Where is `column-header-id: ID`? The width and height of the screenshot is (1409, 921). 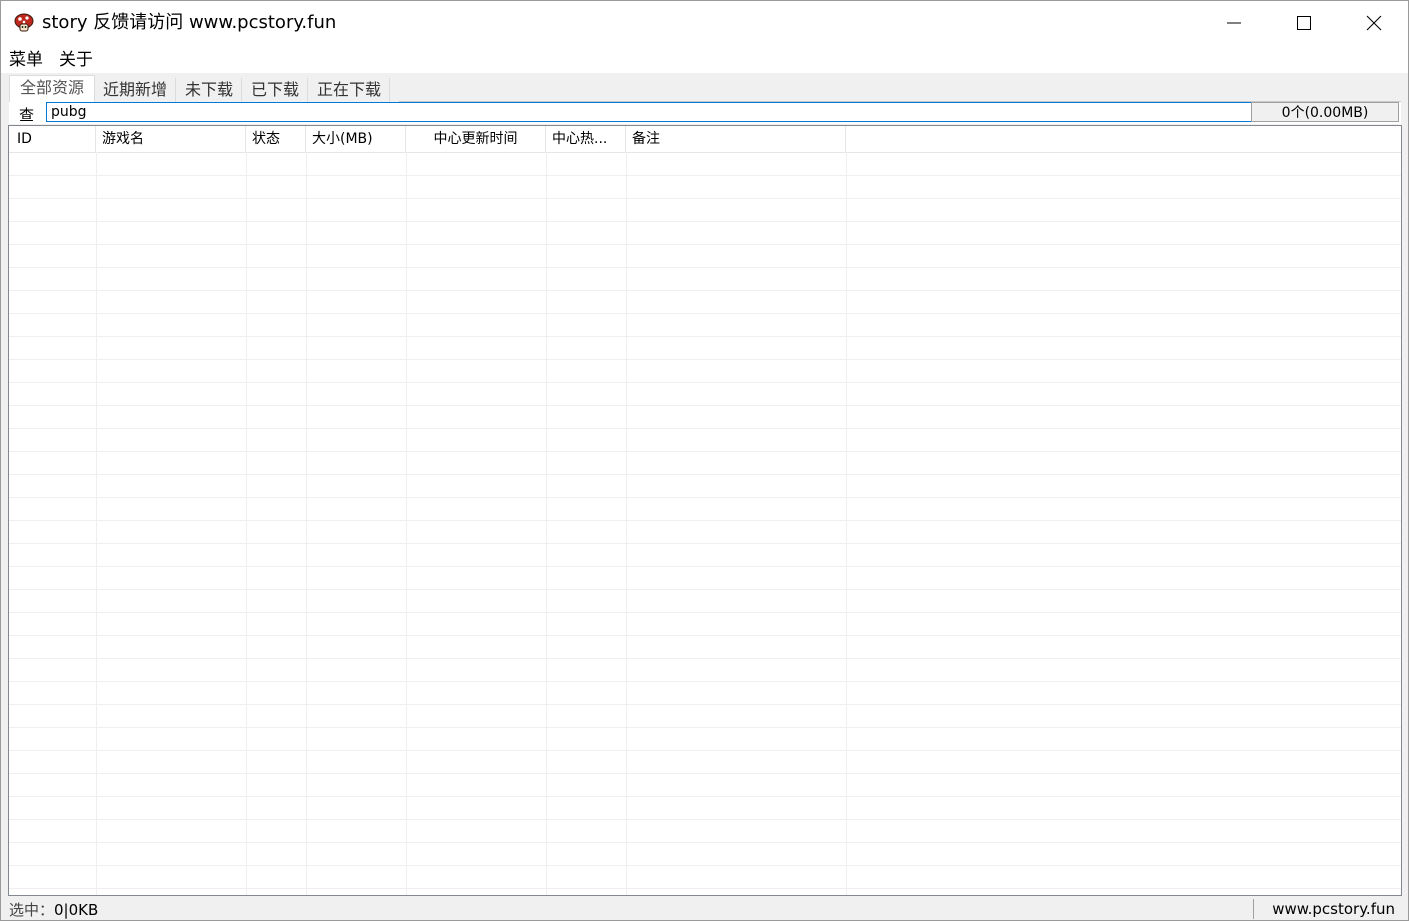 column-header-id: ID is located at coordinates (52, 139).